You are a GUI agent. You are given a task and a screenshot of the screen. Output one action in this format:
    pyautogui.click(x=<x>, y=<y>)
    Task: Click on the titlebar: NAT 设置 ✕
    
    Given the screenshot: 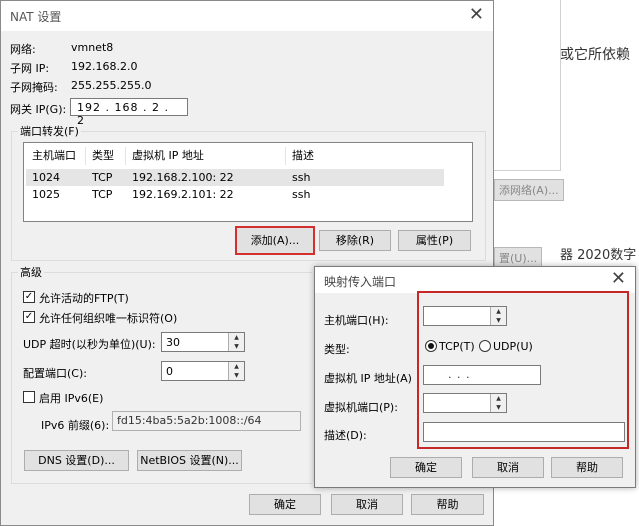 What is the action you would take?
    pyautogui.click(x=247, y=16)
    